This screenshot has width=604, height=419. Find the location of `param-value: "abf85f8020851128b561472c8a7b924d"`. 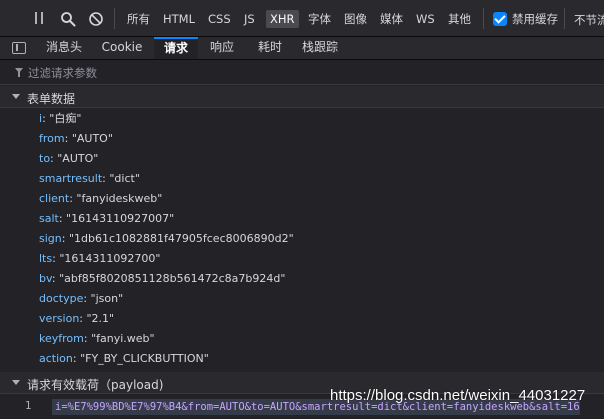

param-value: "abf85f8020851128b561472c8a7b924d" is located at coordinates (172, 278).